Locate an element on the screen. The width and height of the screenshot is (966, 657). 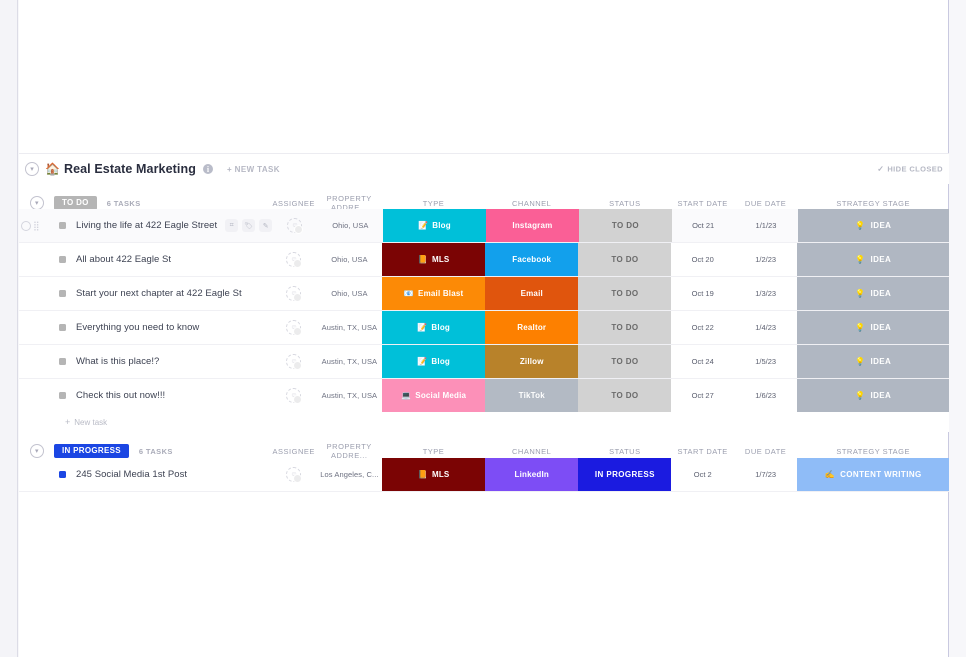
column-header-channel: CHANNEL is located at coordinates (531, 451).